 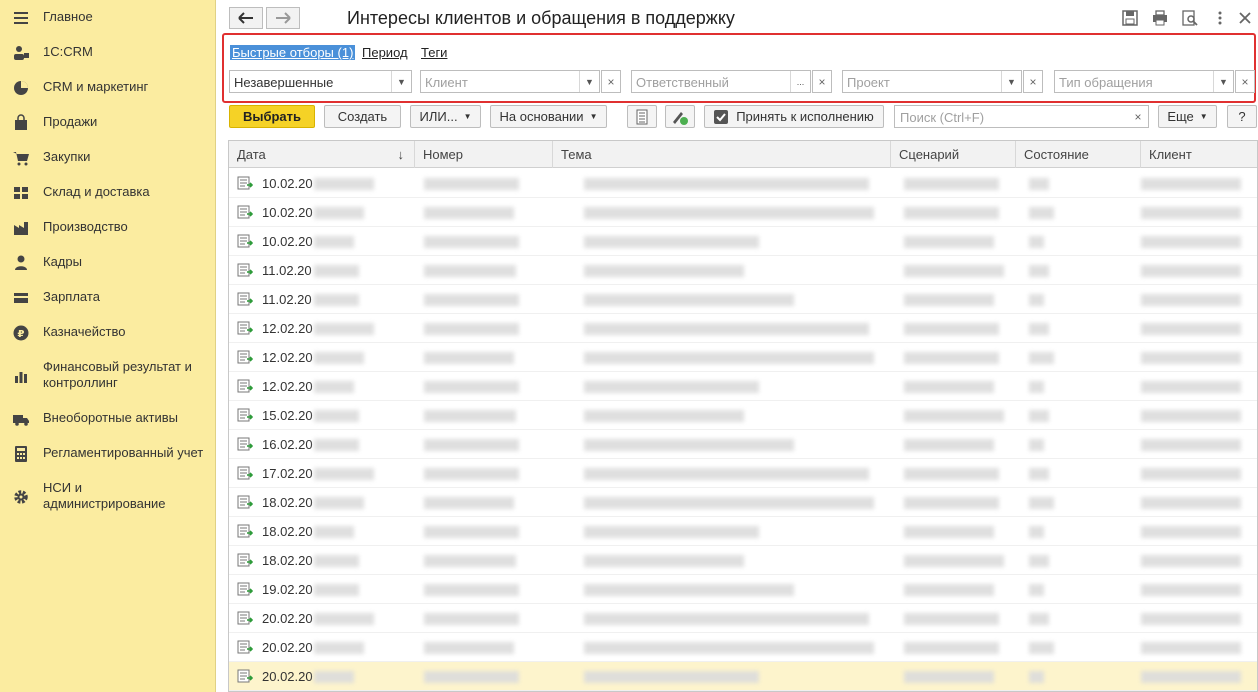 What do you see at coordinates (953, 154) in the screenshot?
I see `column-header-scenario: Сценарий` at bounding box center [953, 154].